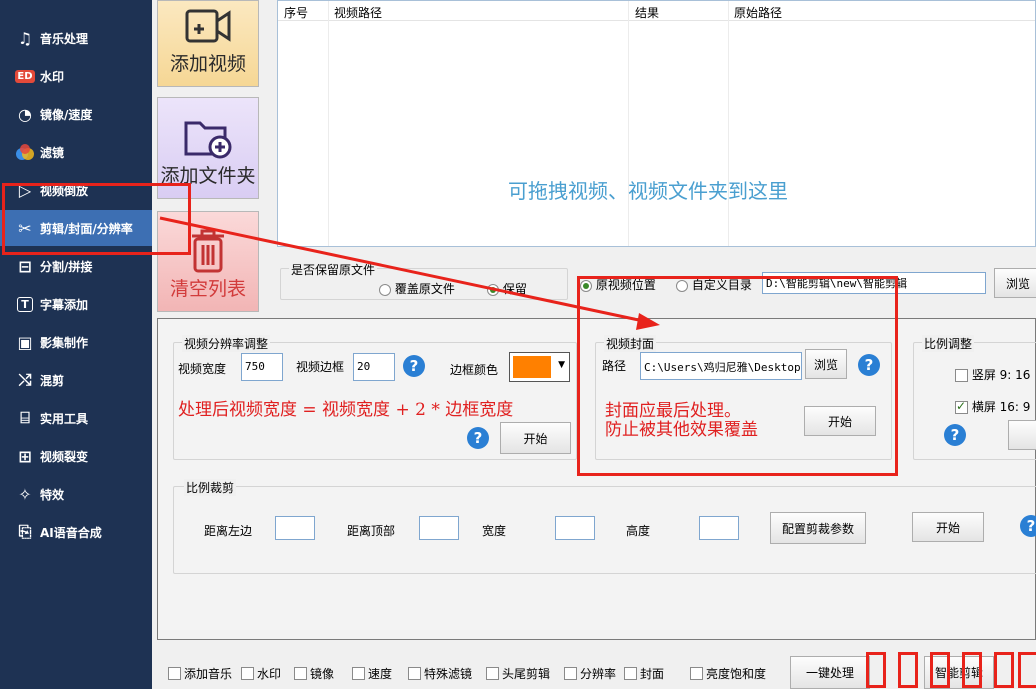  What do you see at coordinates (409, 273) in the screenshot?
I see `annotation-arrow` at bounding box center [409, 273].